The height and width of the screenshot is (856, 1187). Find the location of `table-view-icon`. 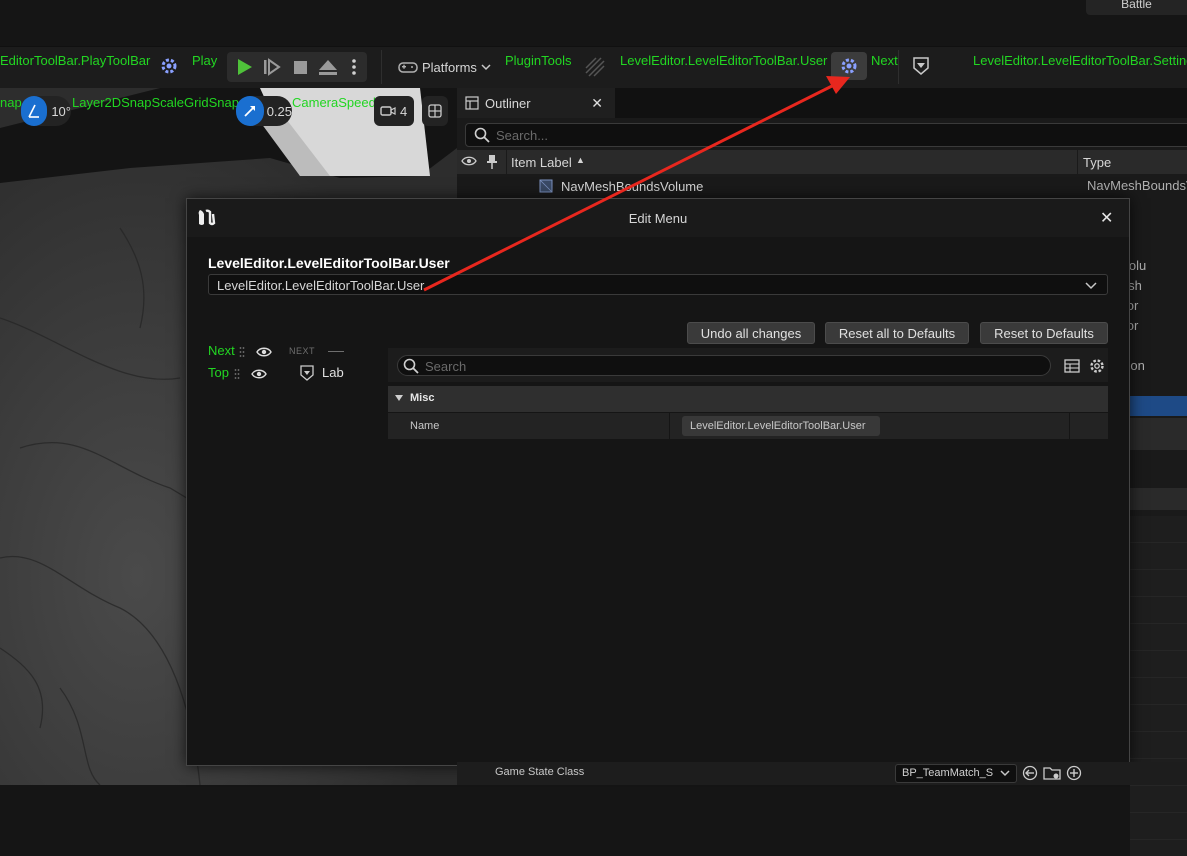

table-view-icon is located at coordinates (1072, 366).